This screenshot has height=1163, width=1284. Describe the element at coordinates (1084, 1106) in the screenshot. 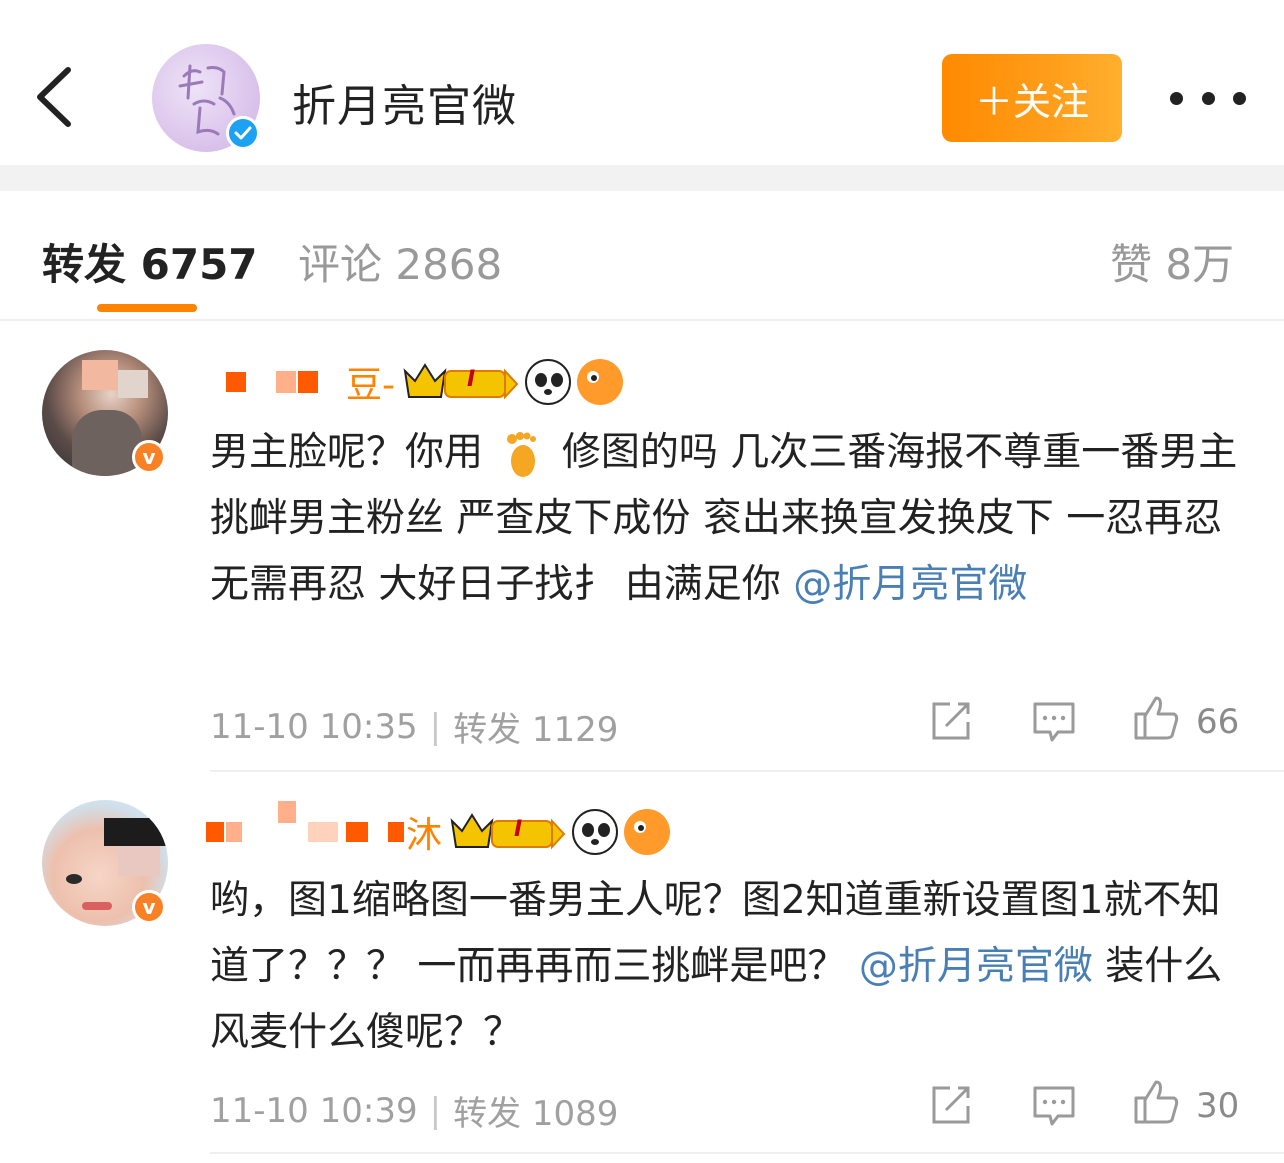

I see `action-bar: 30` at that location.